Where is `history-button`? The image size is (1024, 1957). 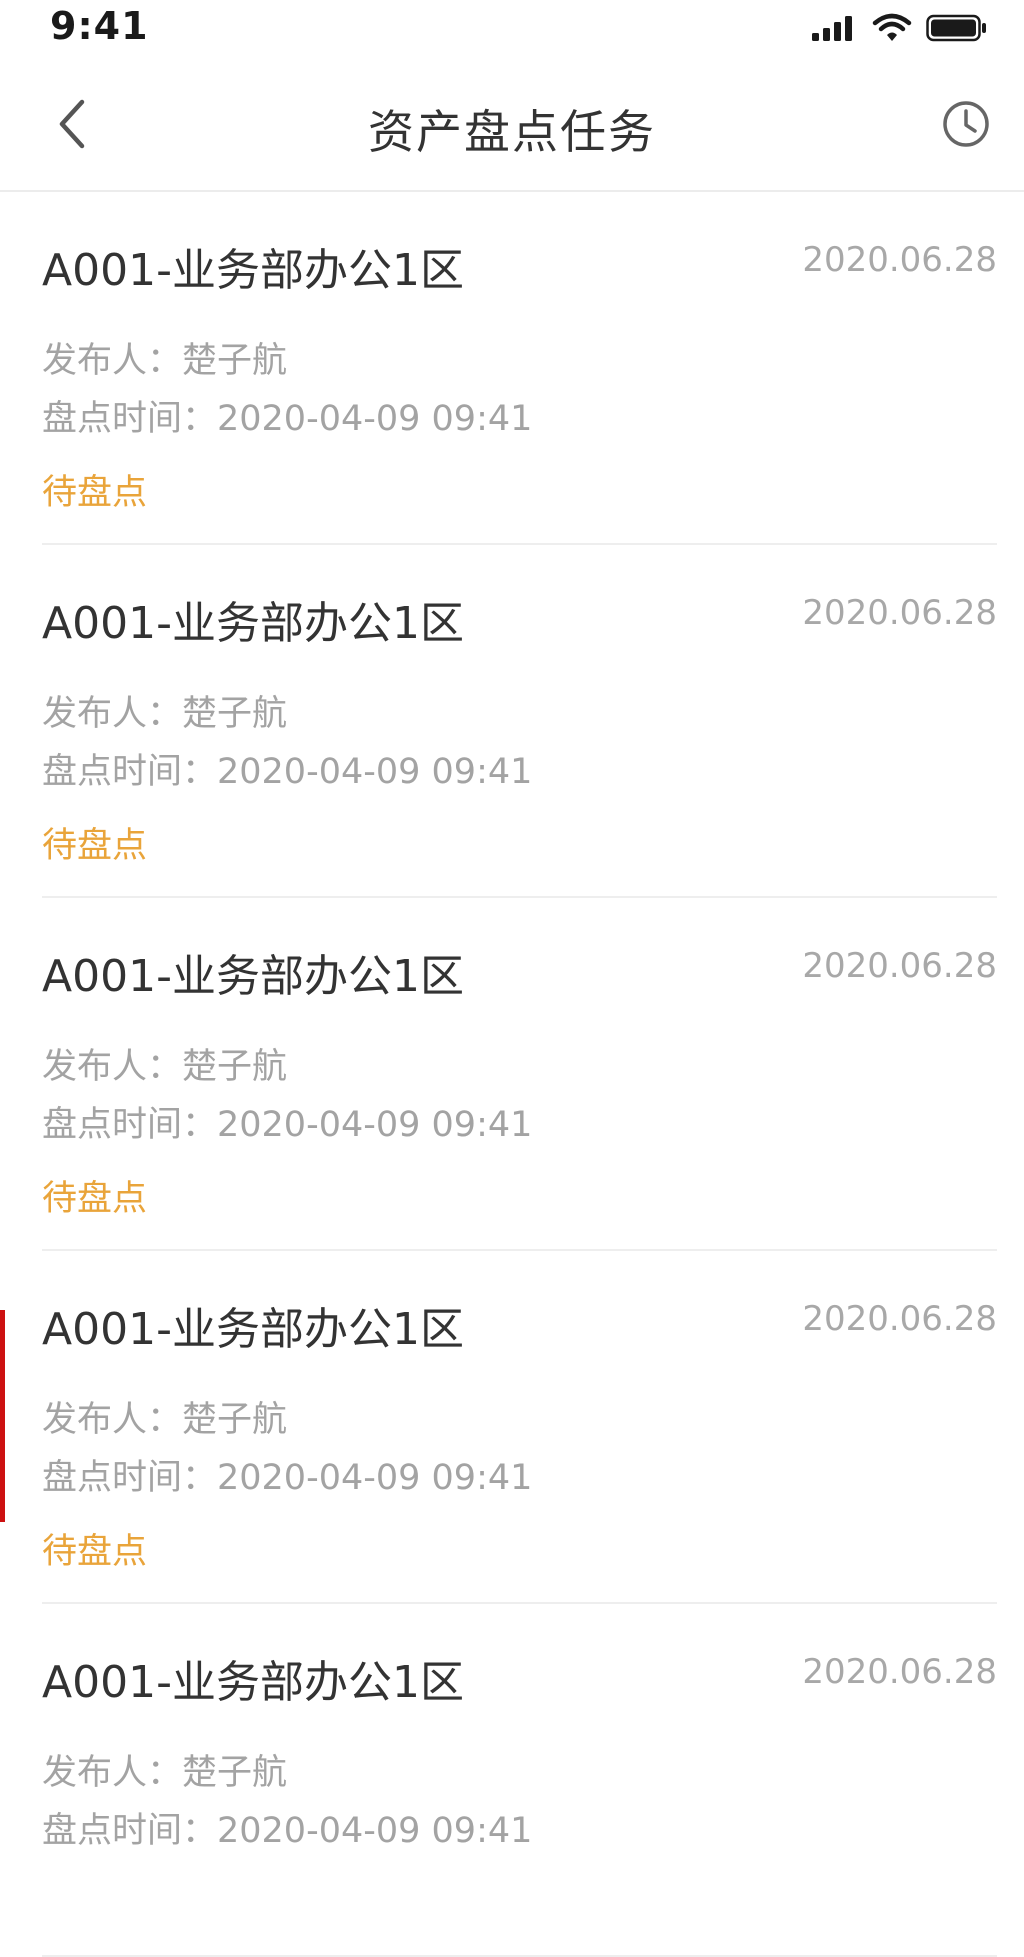 history-button is located at coordinates (966, 124).